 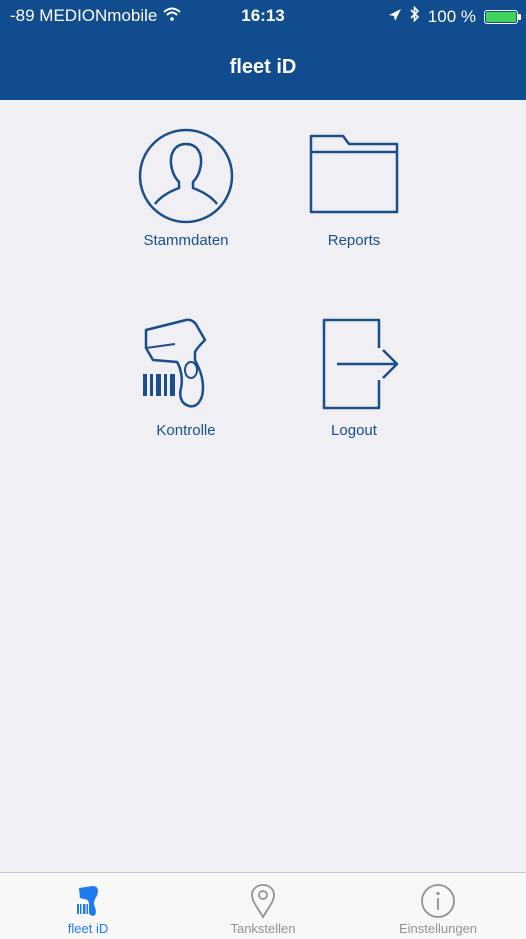 I want to click on kontrolle-button: Kontrolle, so click(x=186, y=378).